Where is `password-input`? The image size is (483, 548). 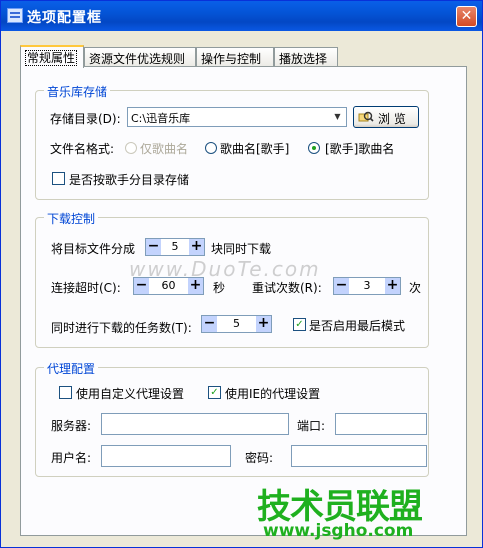
password-input is located at coordinates (359, 456).